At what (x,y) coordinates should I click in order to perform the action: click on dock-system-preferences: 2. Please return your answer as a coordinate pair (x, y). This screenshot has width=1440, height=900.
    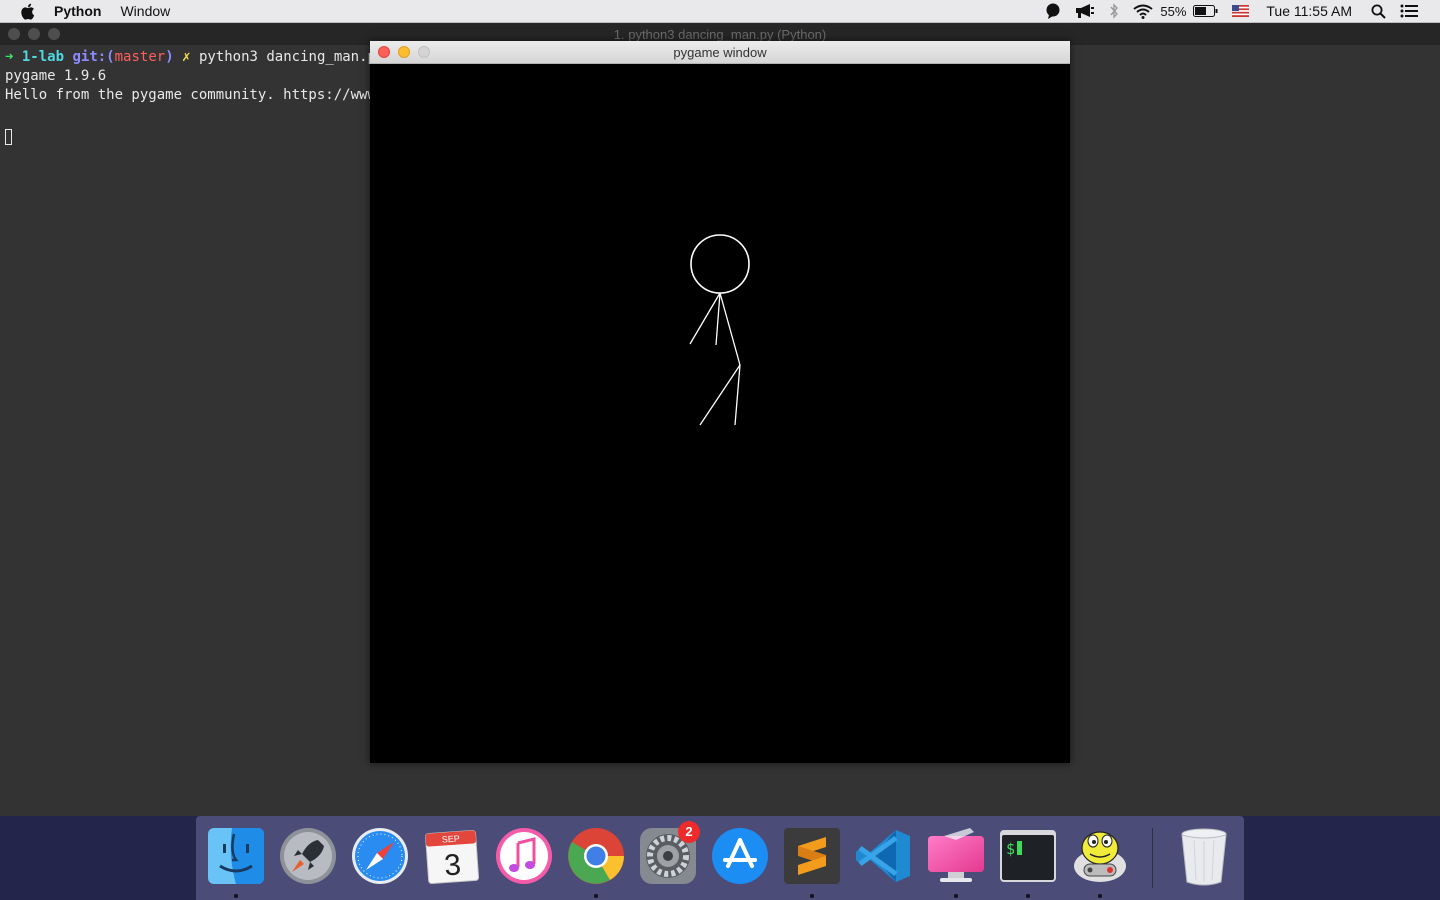
    Looking at the image, I should click on (669, 853).